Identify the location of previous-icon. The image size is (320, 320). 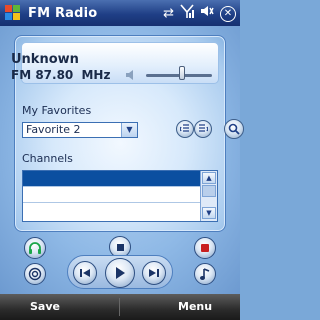
(85, 273).